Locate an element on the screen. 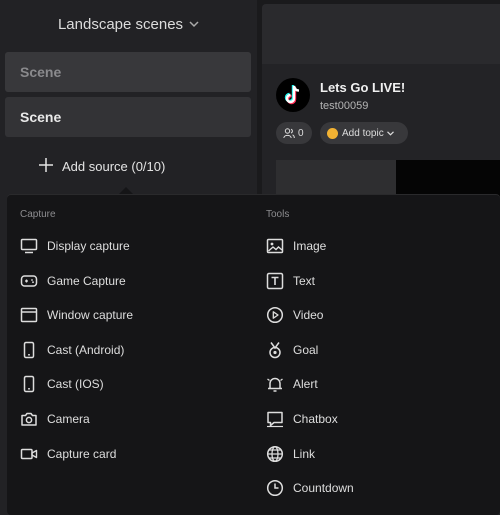 The width and height of the screenshot is (500, 515). menu-item-capture-card: Capture card is located at coordinates (68, 454).